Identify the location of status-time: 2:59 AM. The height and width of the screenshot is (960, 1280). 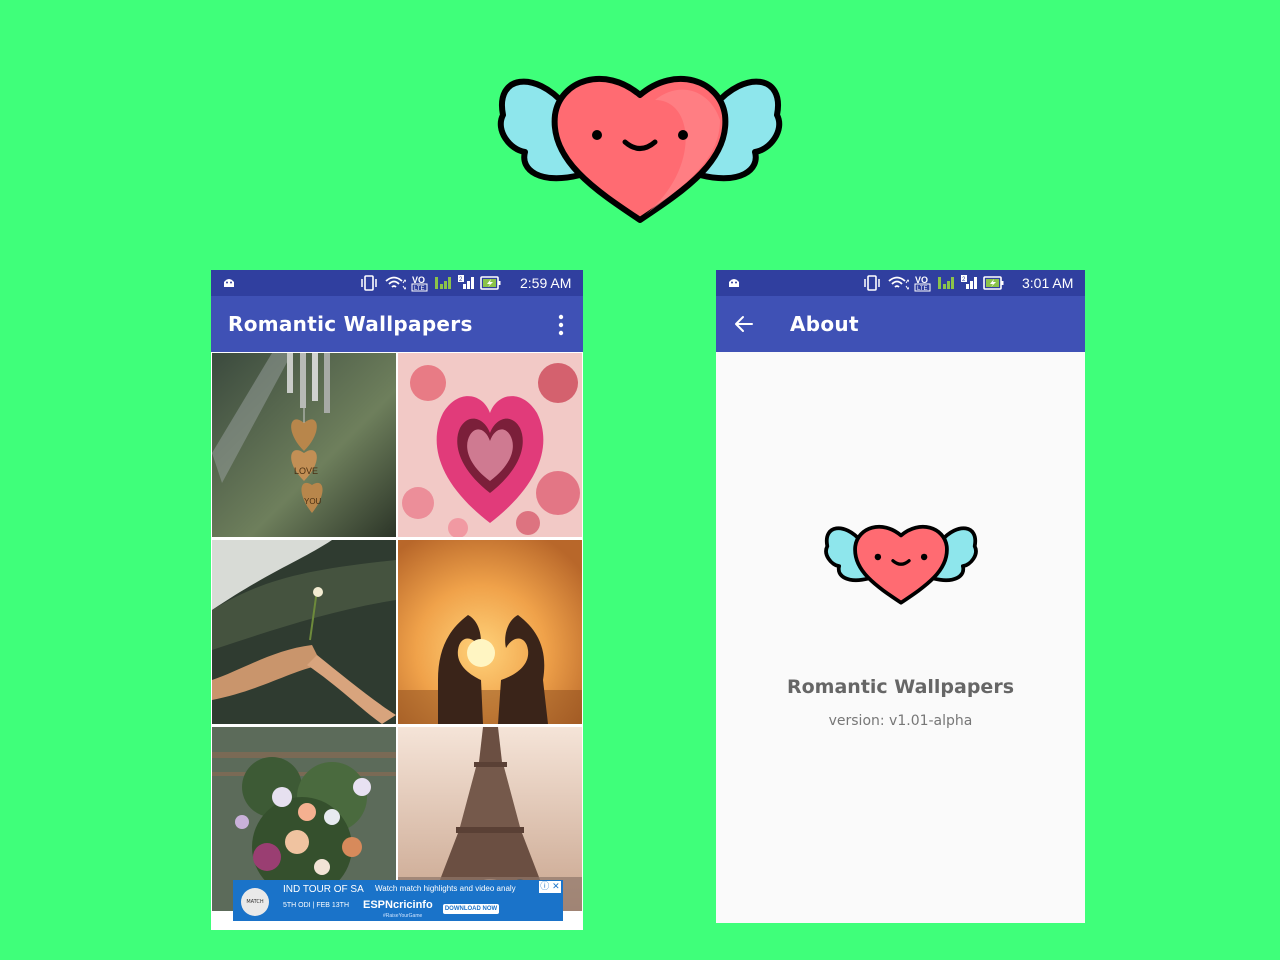
(546, 283).